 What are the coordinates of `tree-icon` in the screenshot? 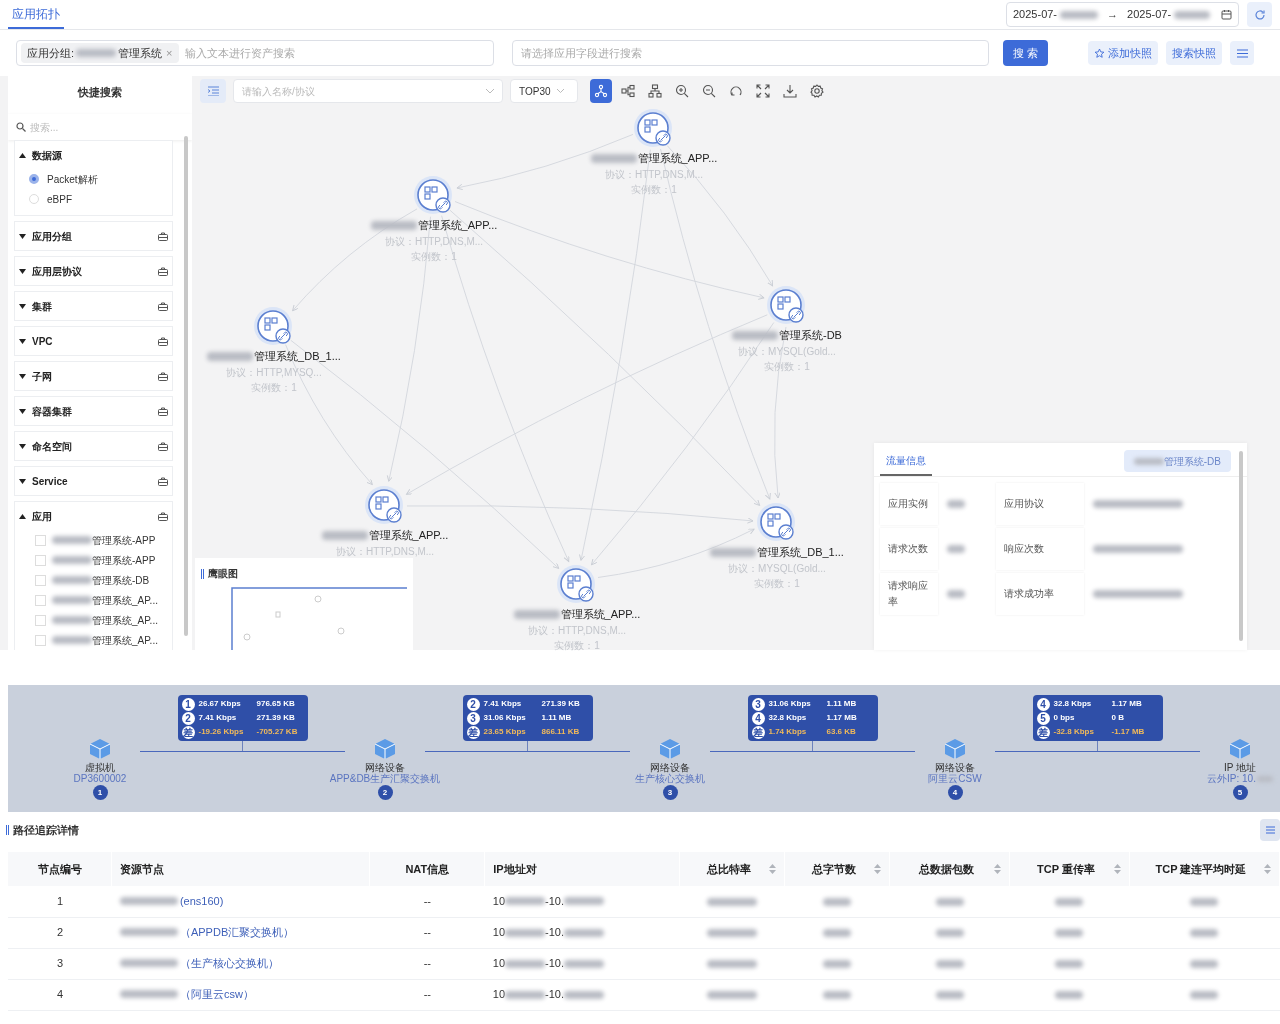 It's located at (628, 91).